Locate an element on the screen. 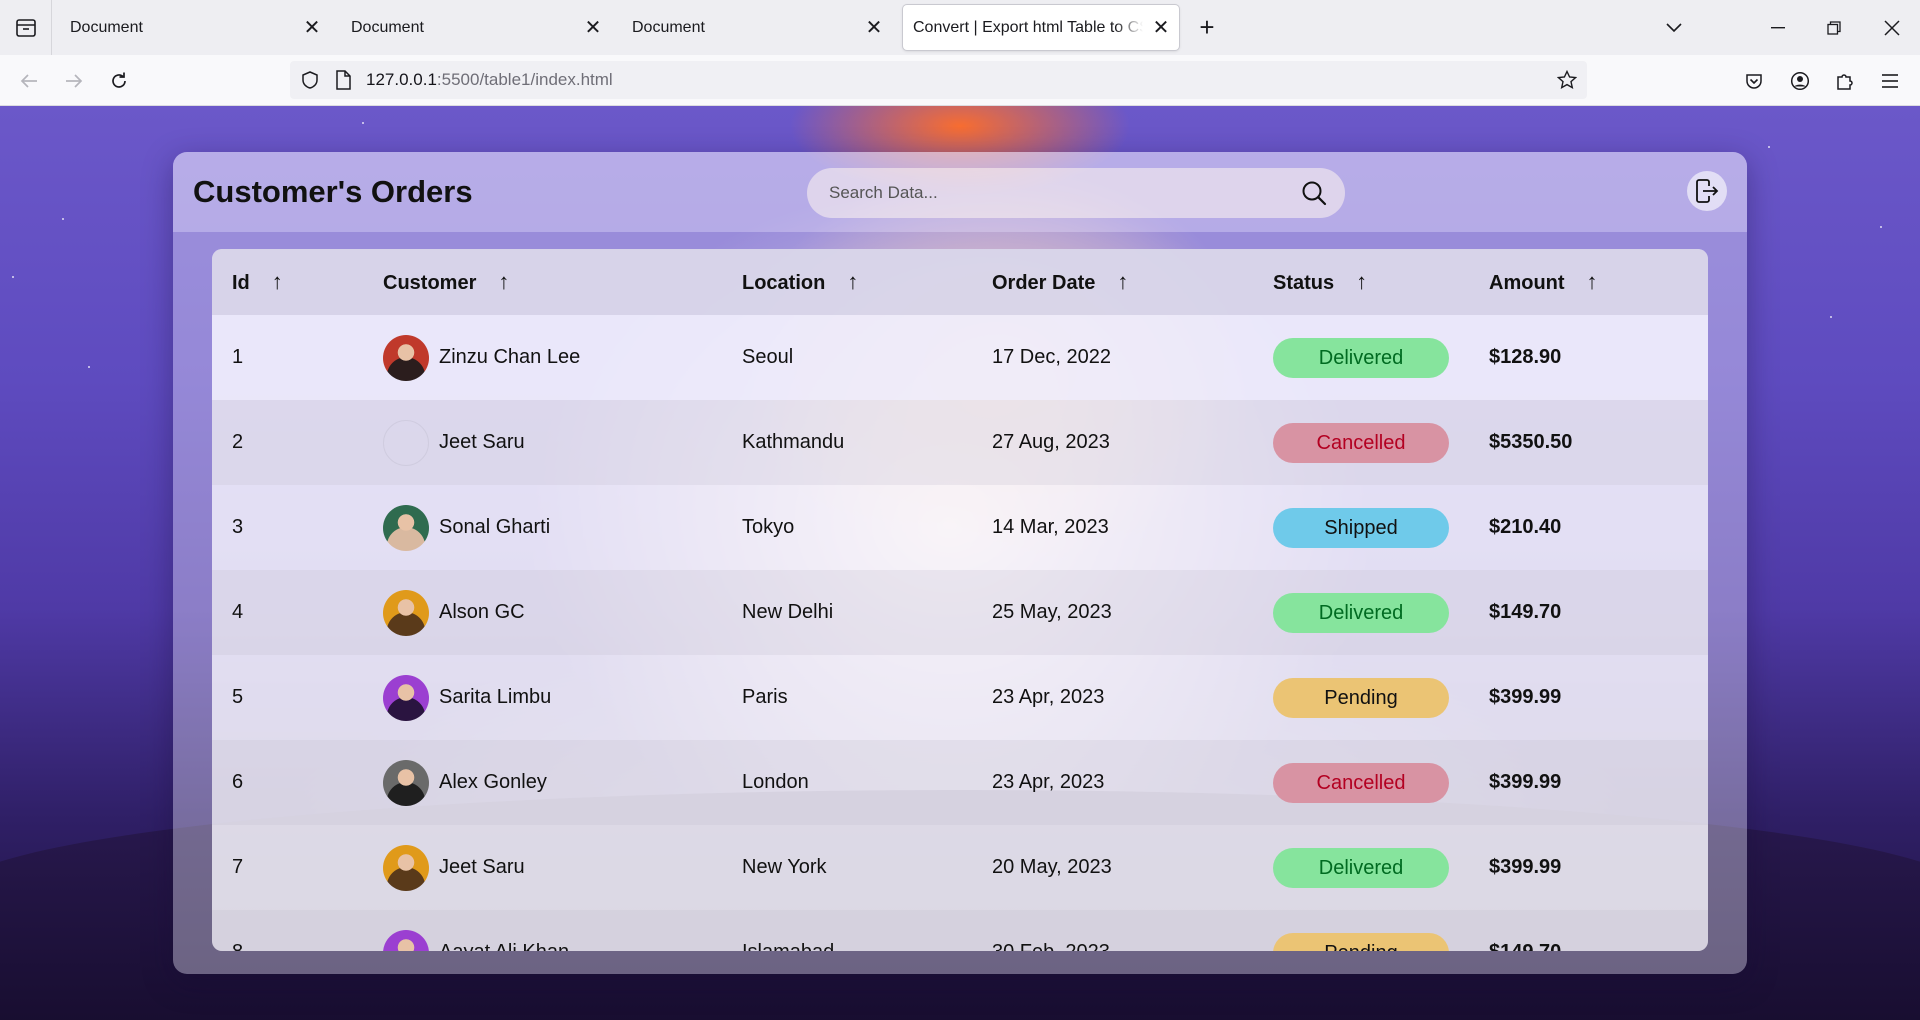 The width and height of the screenshot is (1920, 1020). column-header-customer: Customer ↑ is located at coordinates (542, 282).